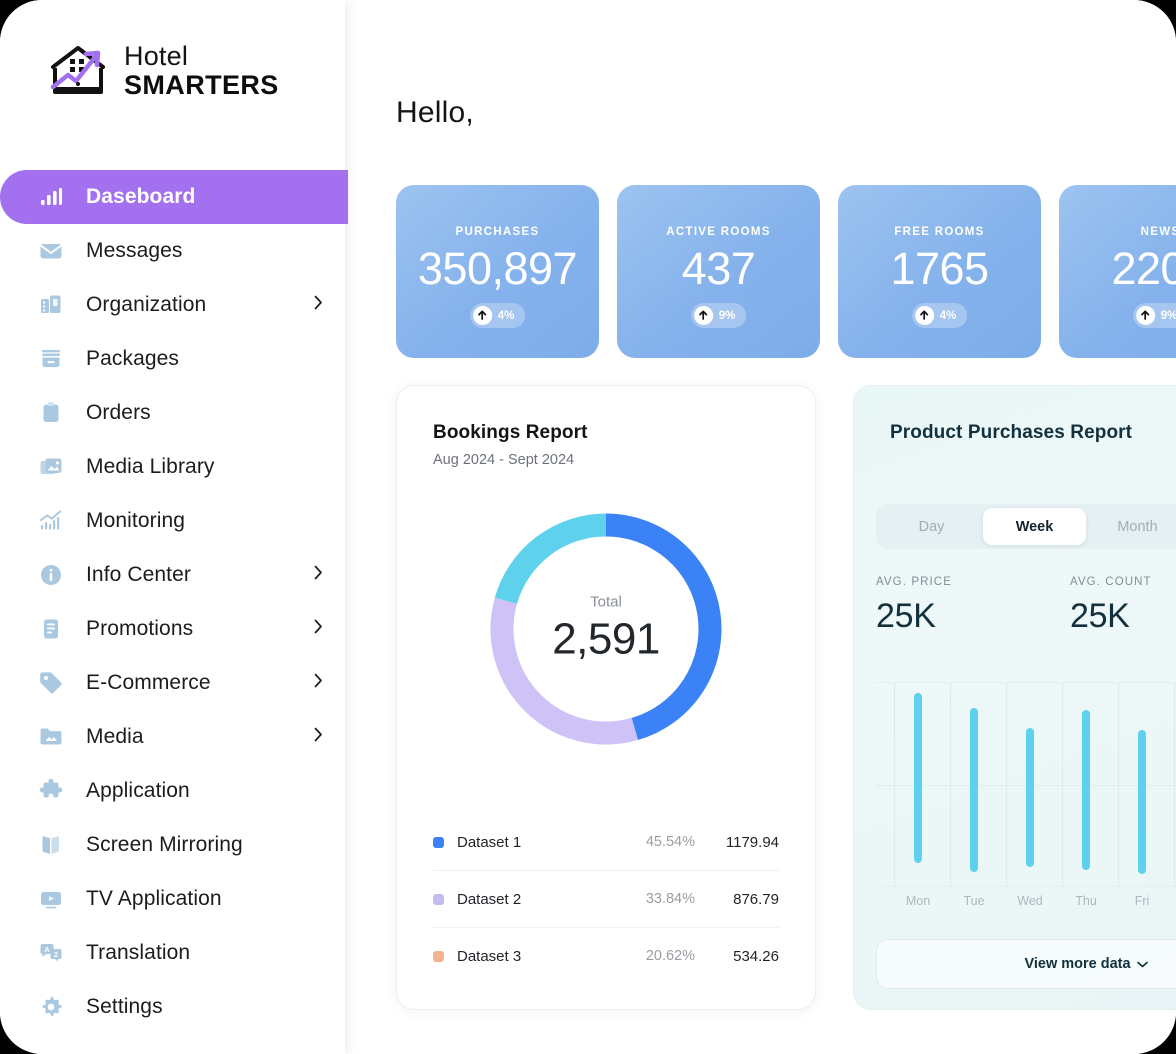  I want to click on open-book-icon, so click(51, 845).